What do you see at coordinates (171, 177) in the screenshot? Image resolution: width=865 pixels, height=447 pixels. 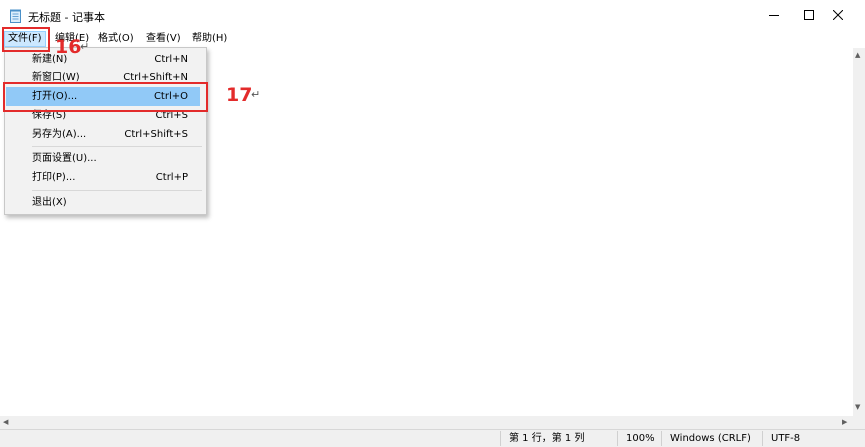 I see `menu-item-shortcut: Ctrl+P` at bounding box center [171, 177].